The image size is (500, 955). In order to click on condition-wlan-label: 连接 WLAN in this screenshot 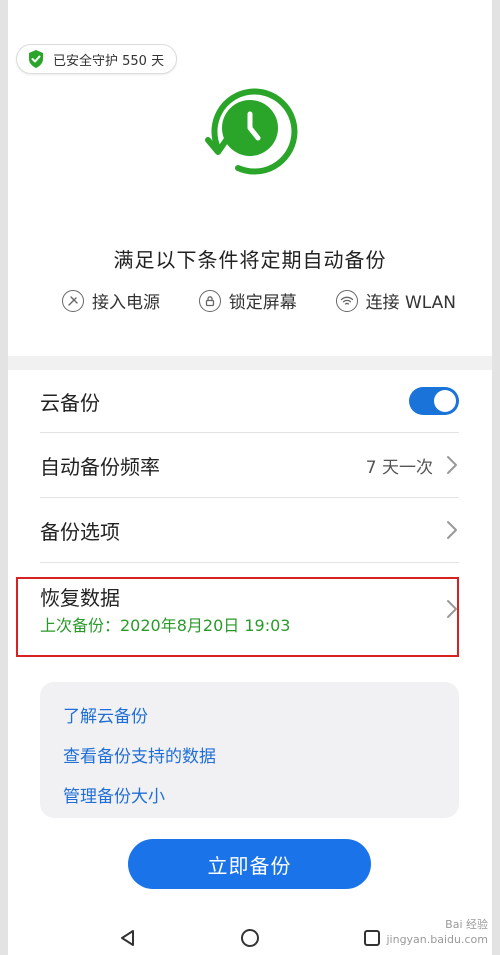, I will do `click(410, 303)`.